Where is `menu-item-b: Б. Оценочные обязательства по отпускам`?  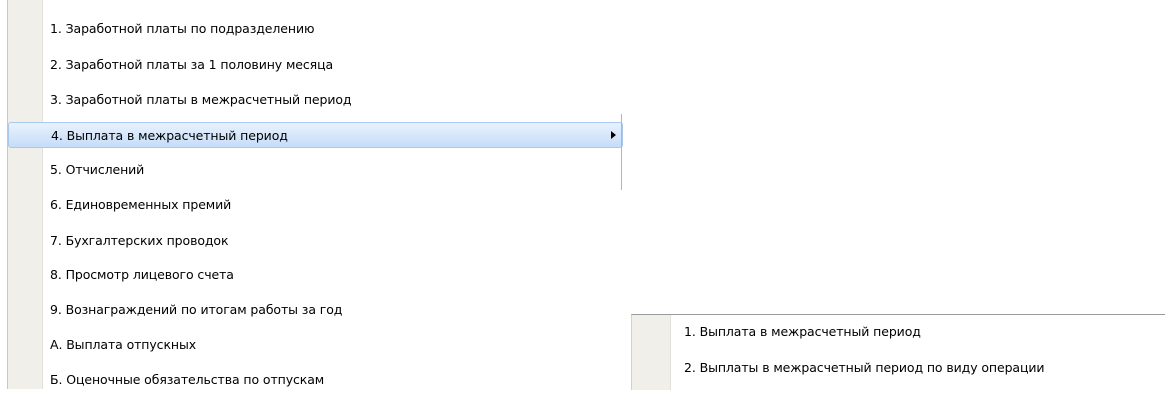 menu-item-b: Б. Оценочные обязательства по отпускам is located at coordinates (315, 380).